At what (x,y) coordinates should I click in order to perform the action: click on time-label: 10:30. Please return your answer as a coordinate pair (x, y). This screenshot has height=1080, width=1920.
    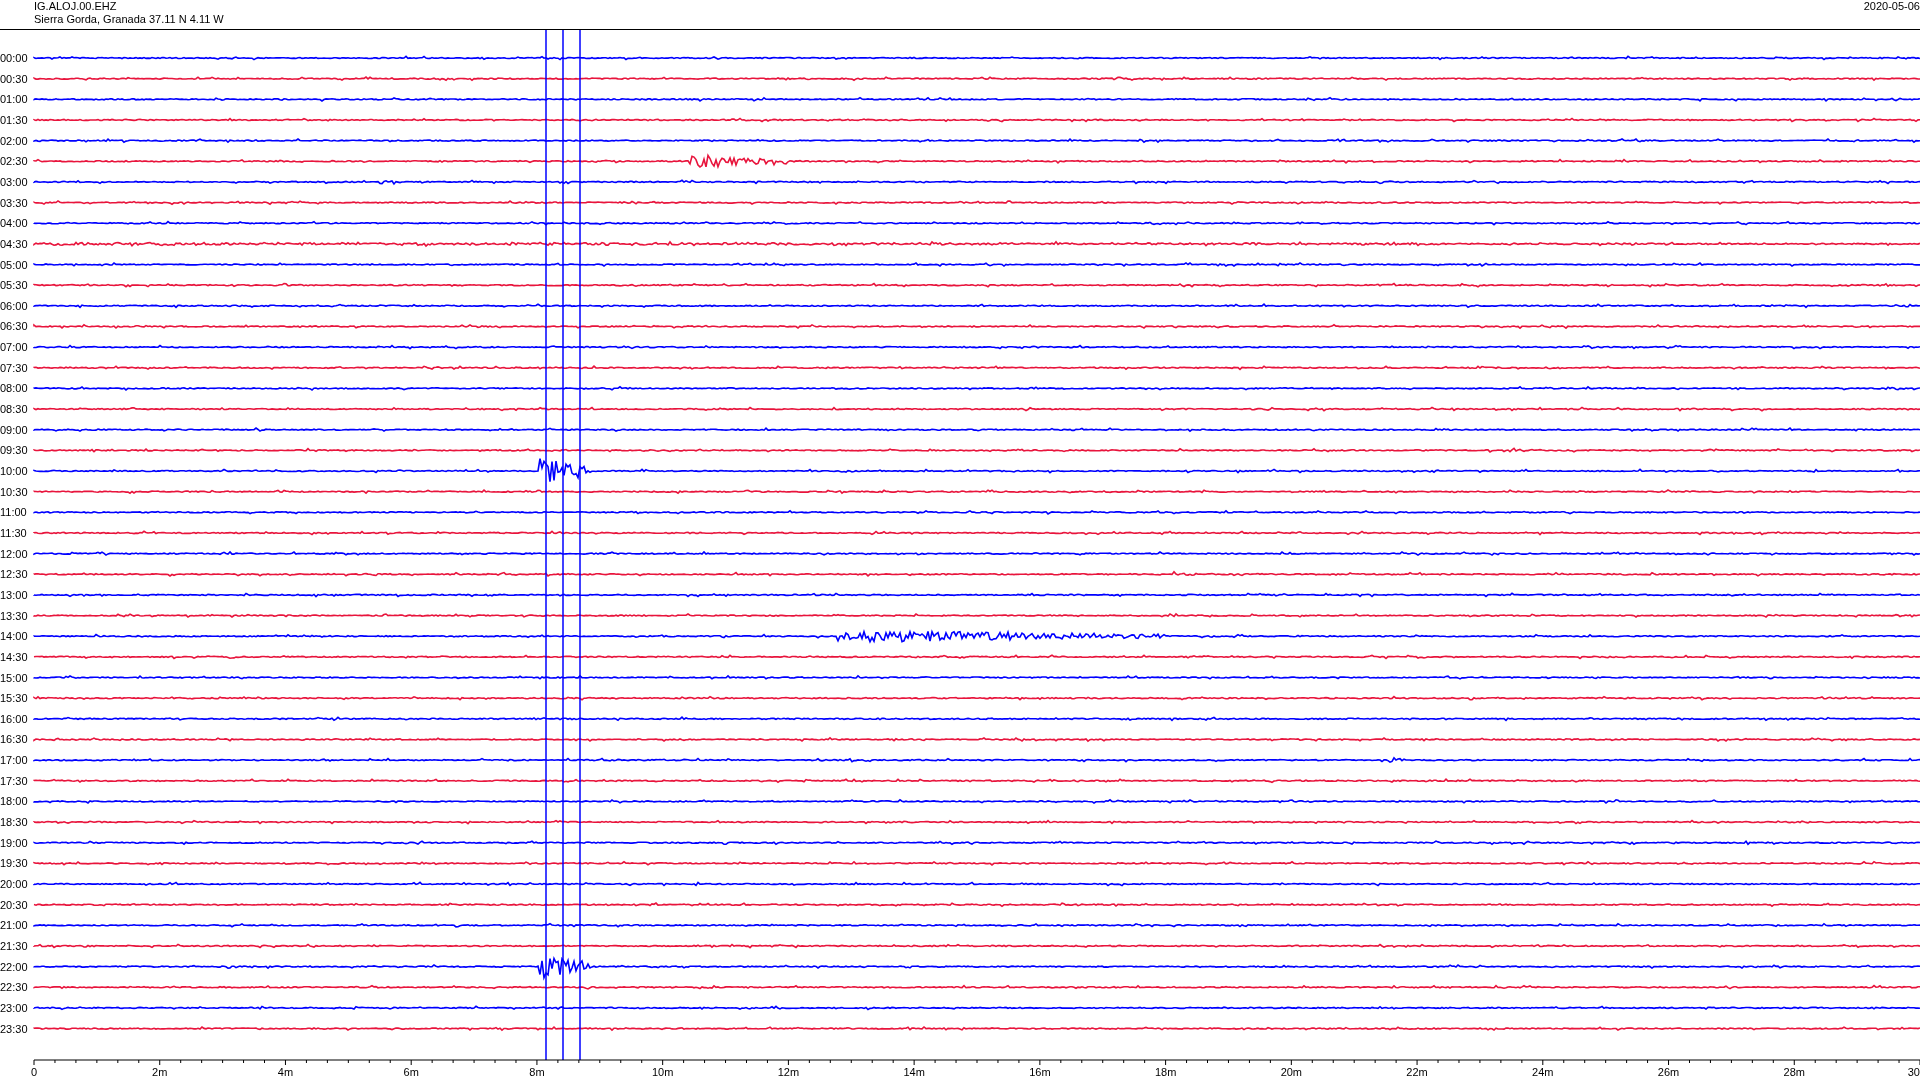
    Looking at the image, I should click on (14, 491).